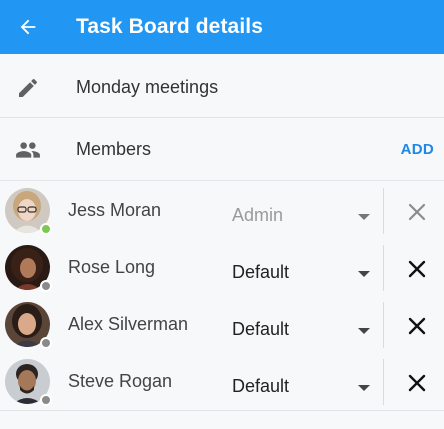 This screenshot has height=429, width=444. Describe the element at coordinates (417, 149) in the screenshot. I see `add-member-button: ADD` at that location.